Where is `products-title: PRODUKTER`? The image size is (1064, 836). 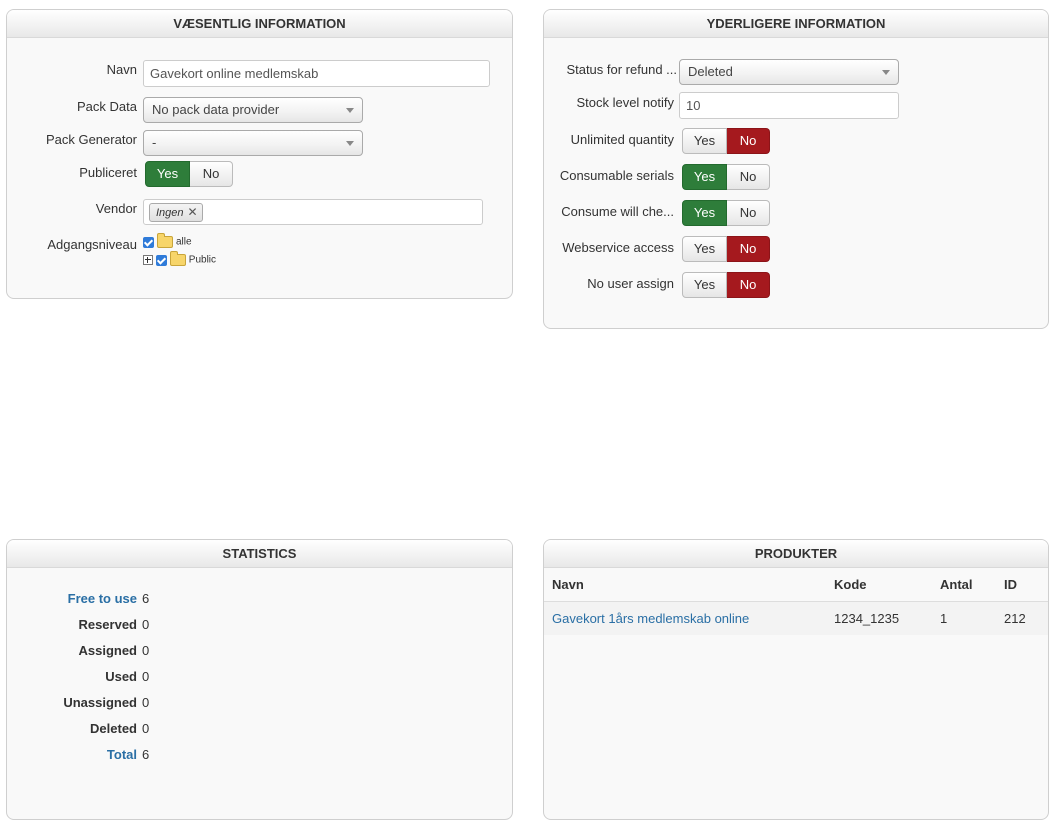 products-title: PRODUKTER is located at coordinates (796, 554).